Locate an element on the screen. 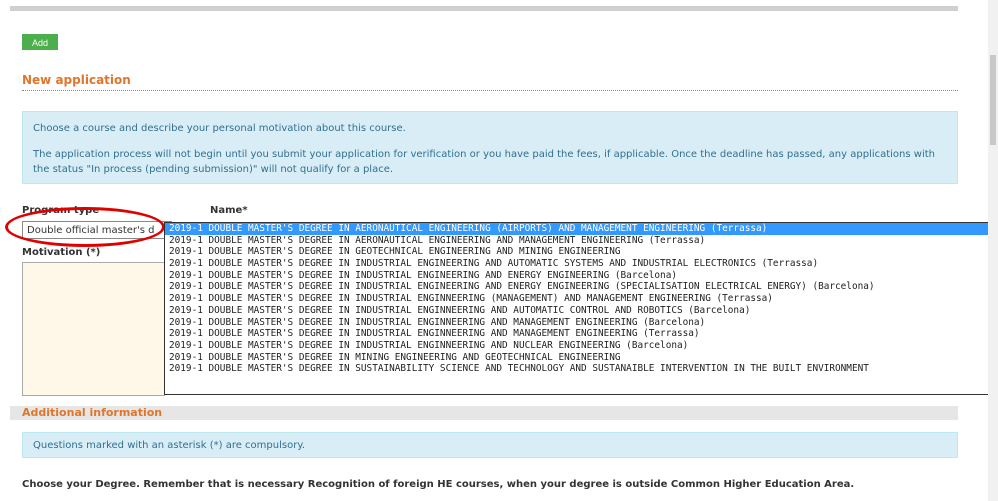 The width and height of the screenshot is (998, 501). section-divider is located at coordinates (490, 90).